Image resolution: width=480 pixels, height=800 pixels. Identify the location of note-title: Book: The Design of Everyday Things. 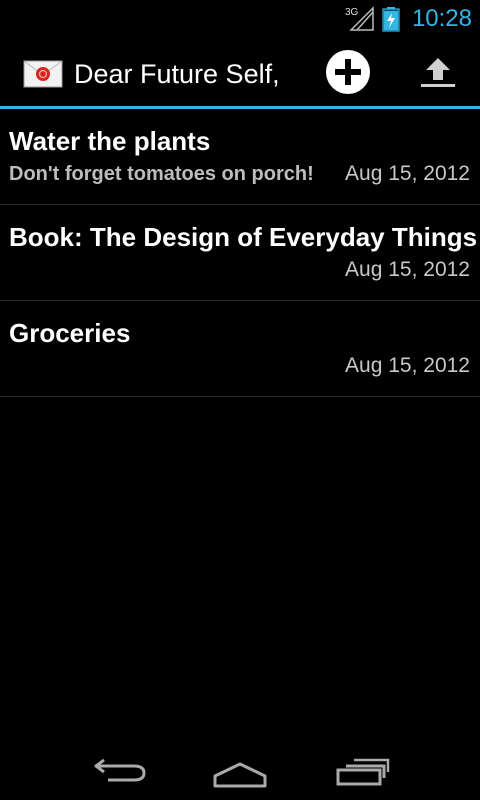
(243, 237).